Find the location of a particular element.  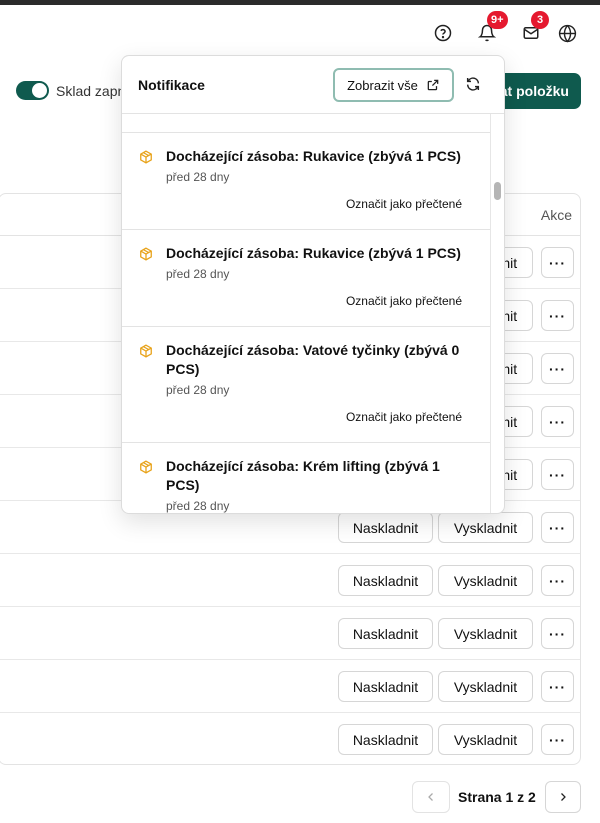

globe-icon is located at coordinates (567, 33).